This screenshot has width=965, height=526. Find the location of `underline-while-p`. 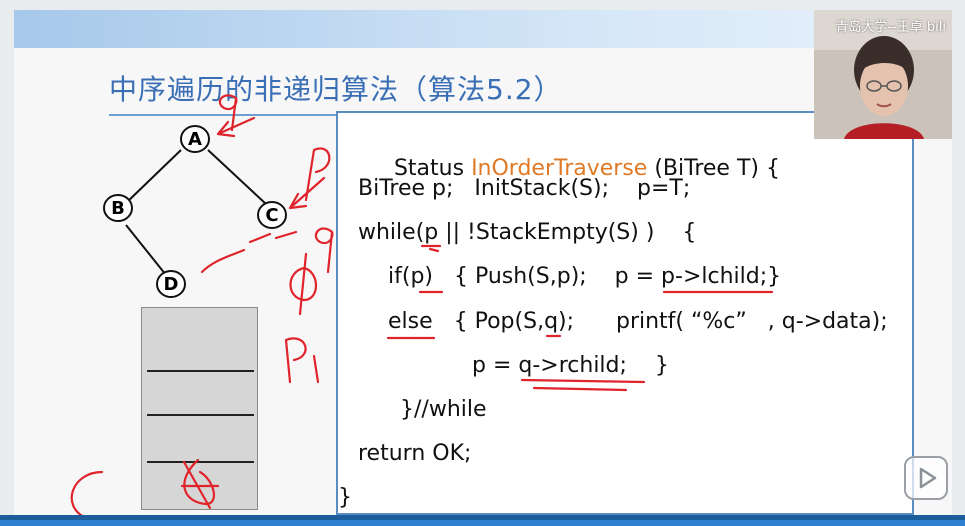

underline-while-p is located at coordinates (431, 248).